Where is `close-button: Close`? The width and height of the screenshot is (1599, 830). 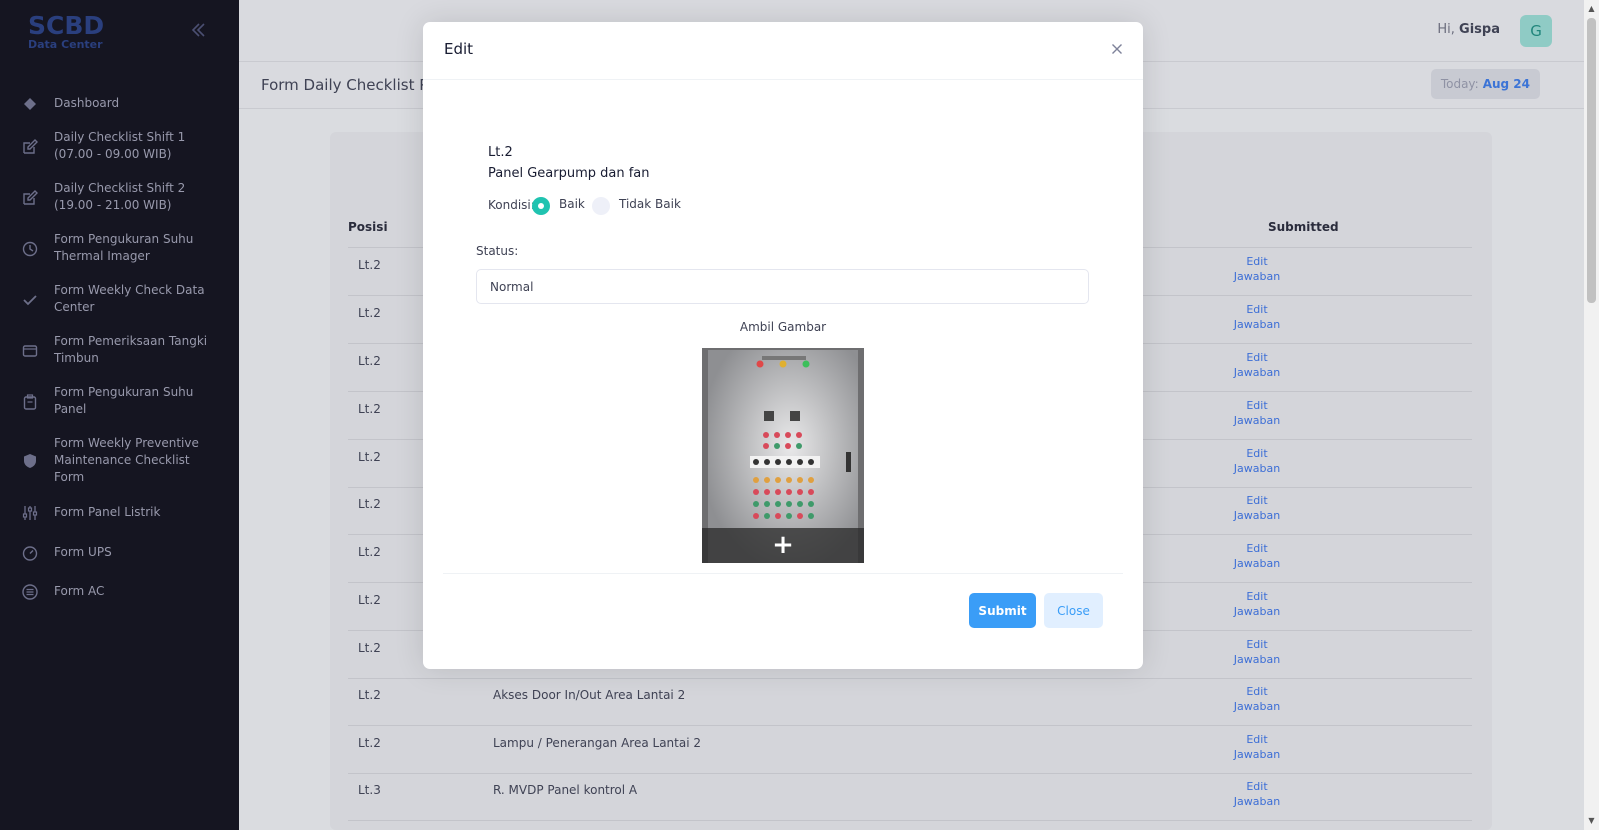
close-button: Close is located at coordinates (1073, 610).